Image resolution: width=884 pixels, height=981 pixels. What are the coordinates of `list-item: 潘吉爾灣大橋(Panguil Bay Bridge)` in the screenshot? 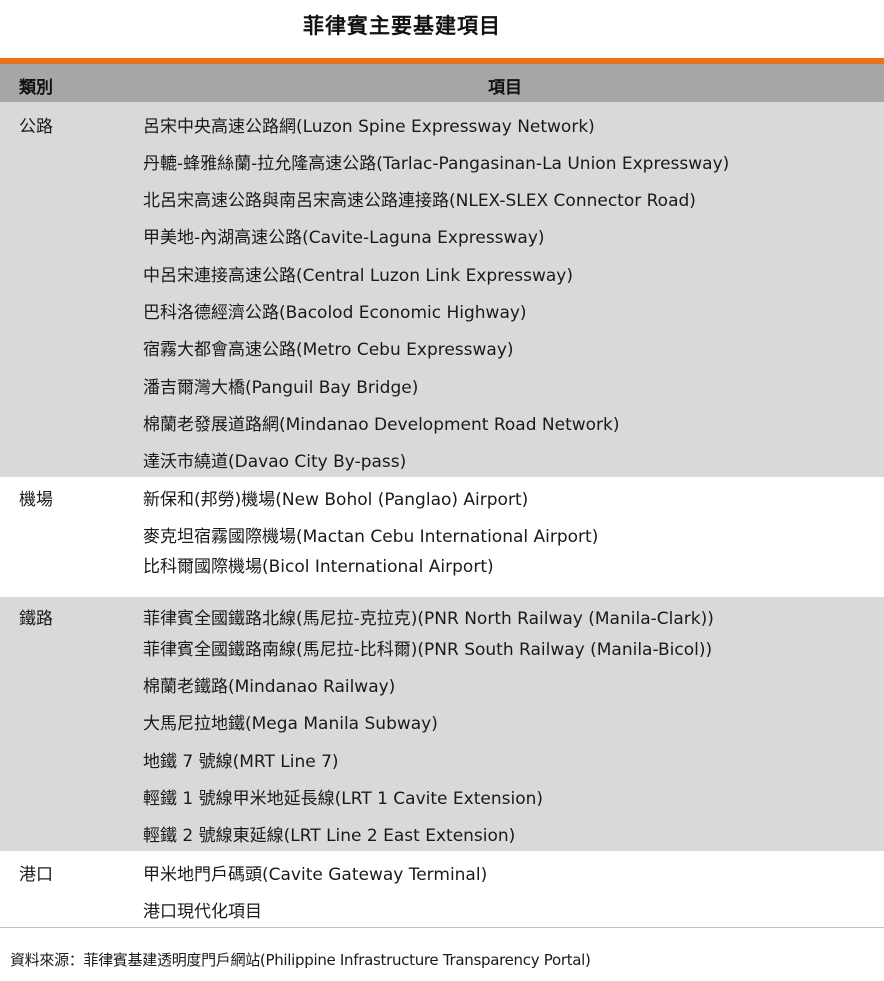 It's located at (281, 388).